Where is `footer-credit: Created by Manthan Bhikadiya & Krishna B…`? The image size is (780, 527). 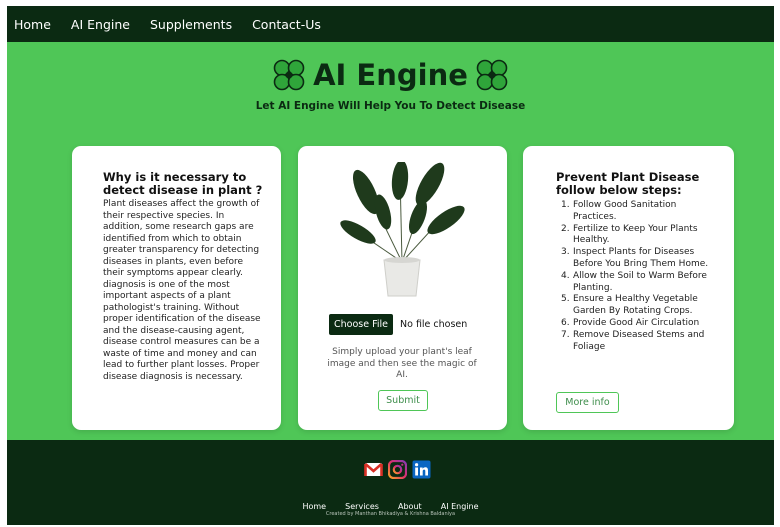 footer-credit: Created by Manthan Bhikadiya & Krishna B… is located at coordinates (390, 514).